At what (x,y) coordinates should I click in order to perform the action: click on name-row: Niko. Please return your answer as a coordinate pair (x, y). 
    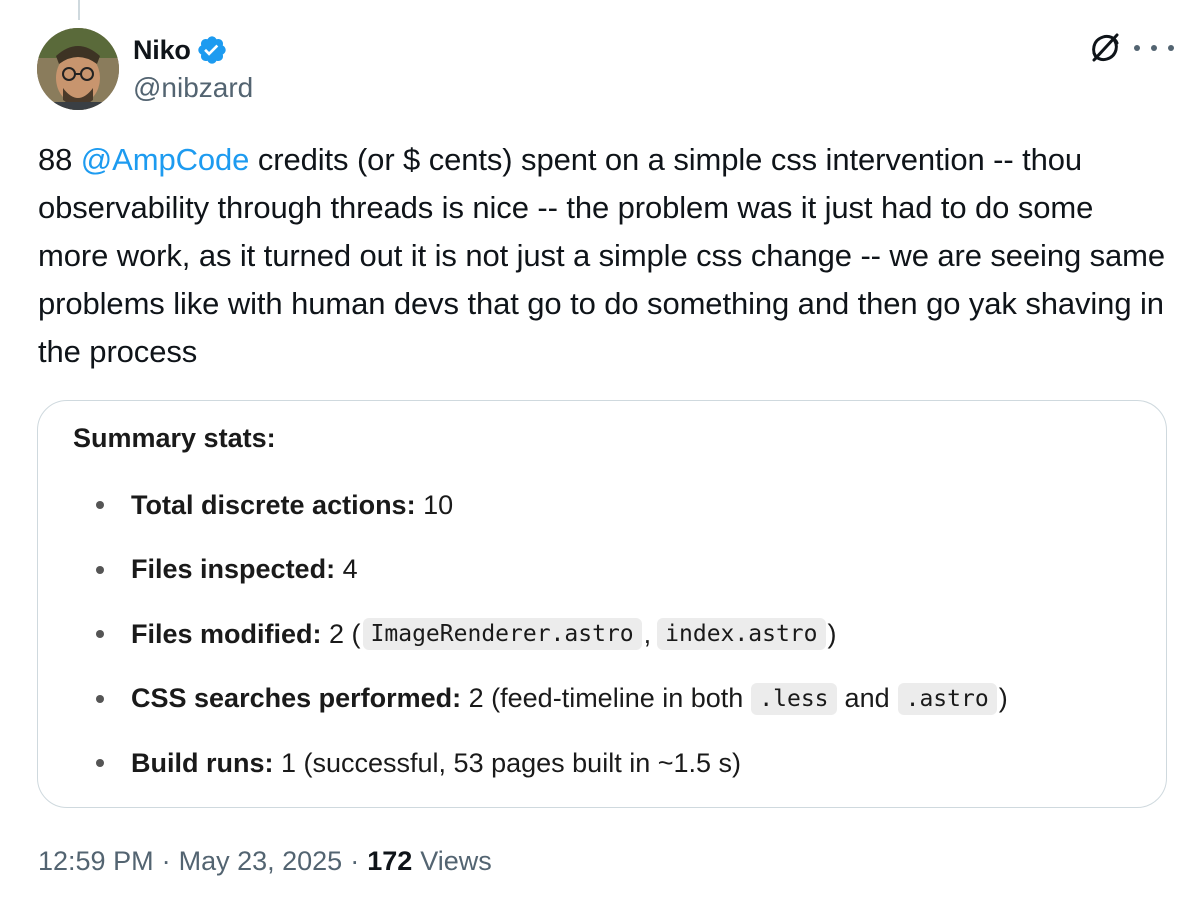
    Looking at the image, I should click on (193, 50).